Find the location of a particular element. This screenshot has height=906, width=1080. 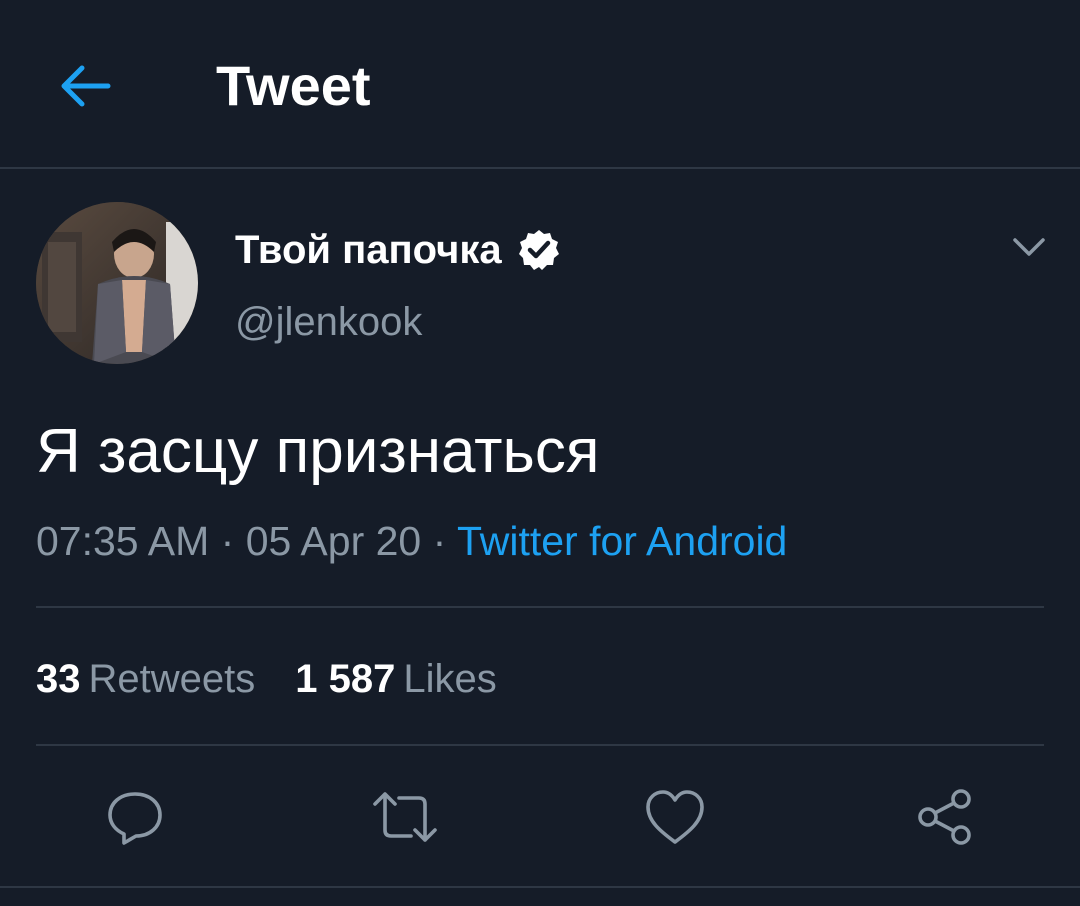

reply-button is located at coordinates (135, 817).